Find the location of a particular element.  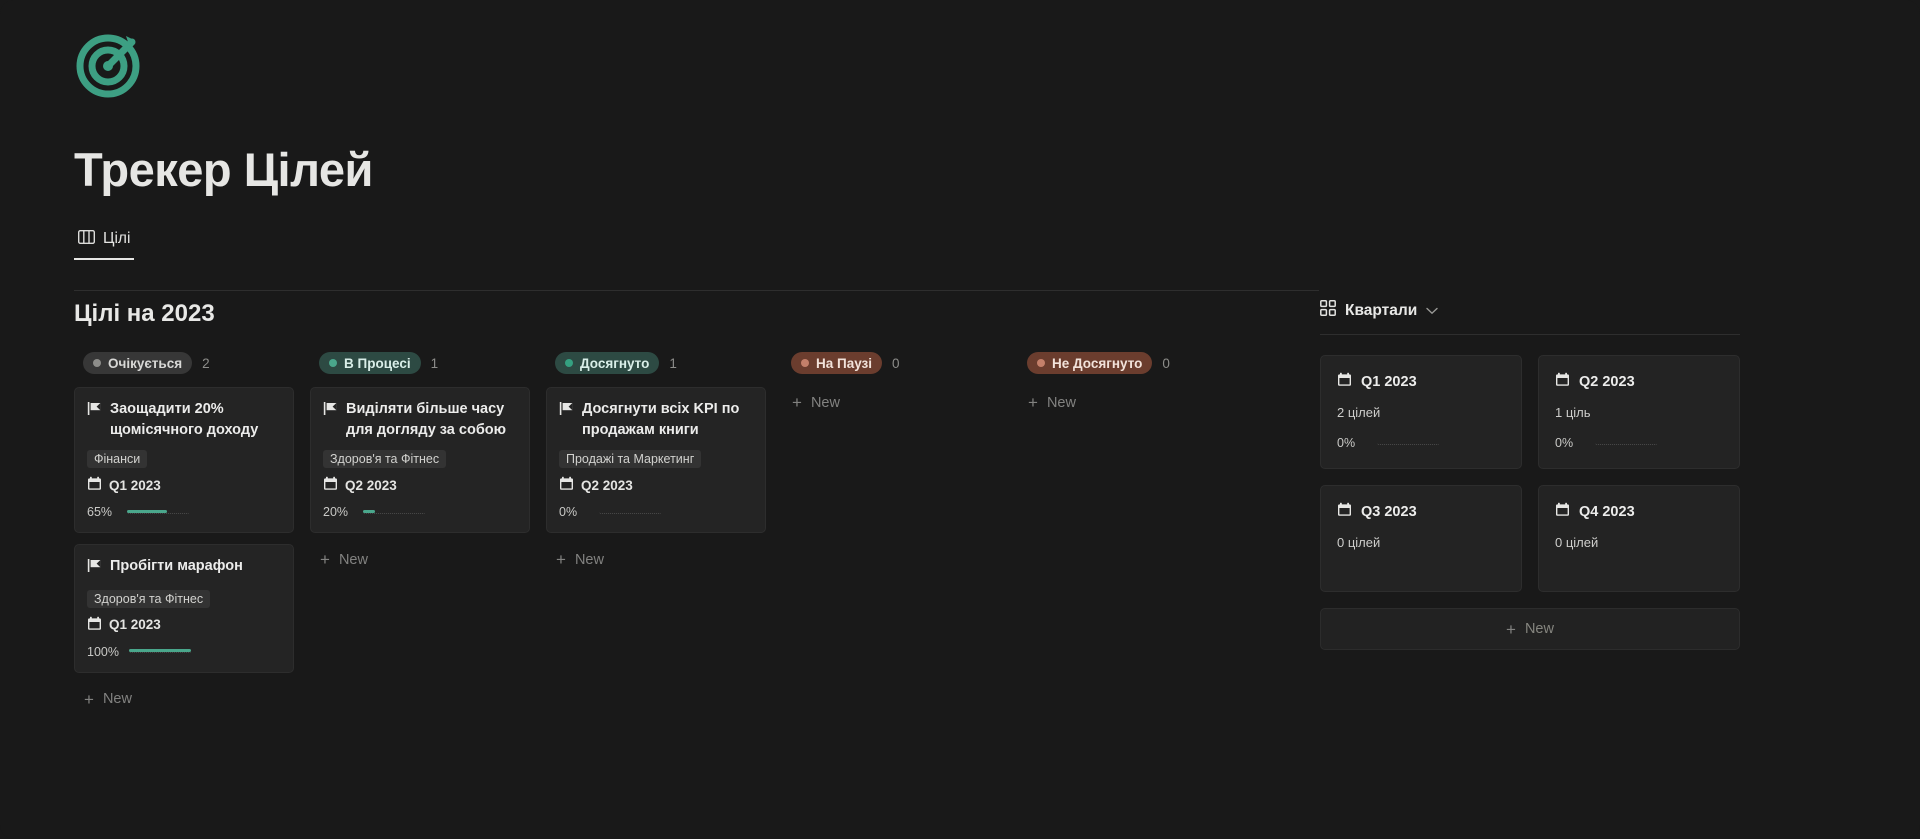

tab-goals: Цілі is located at coordinates (104, 243).